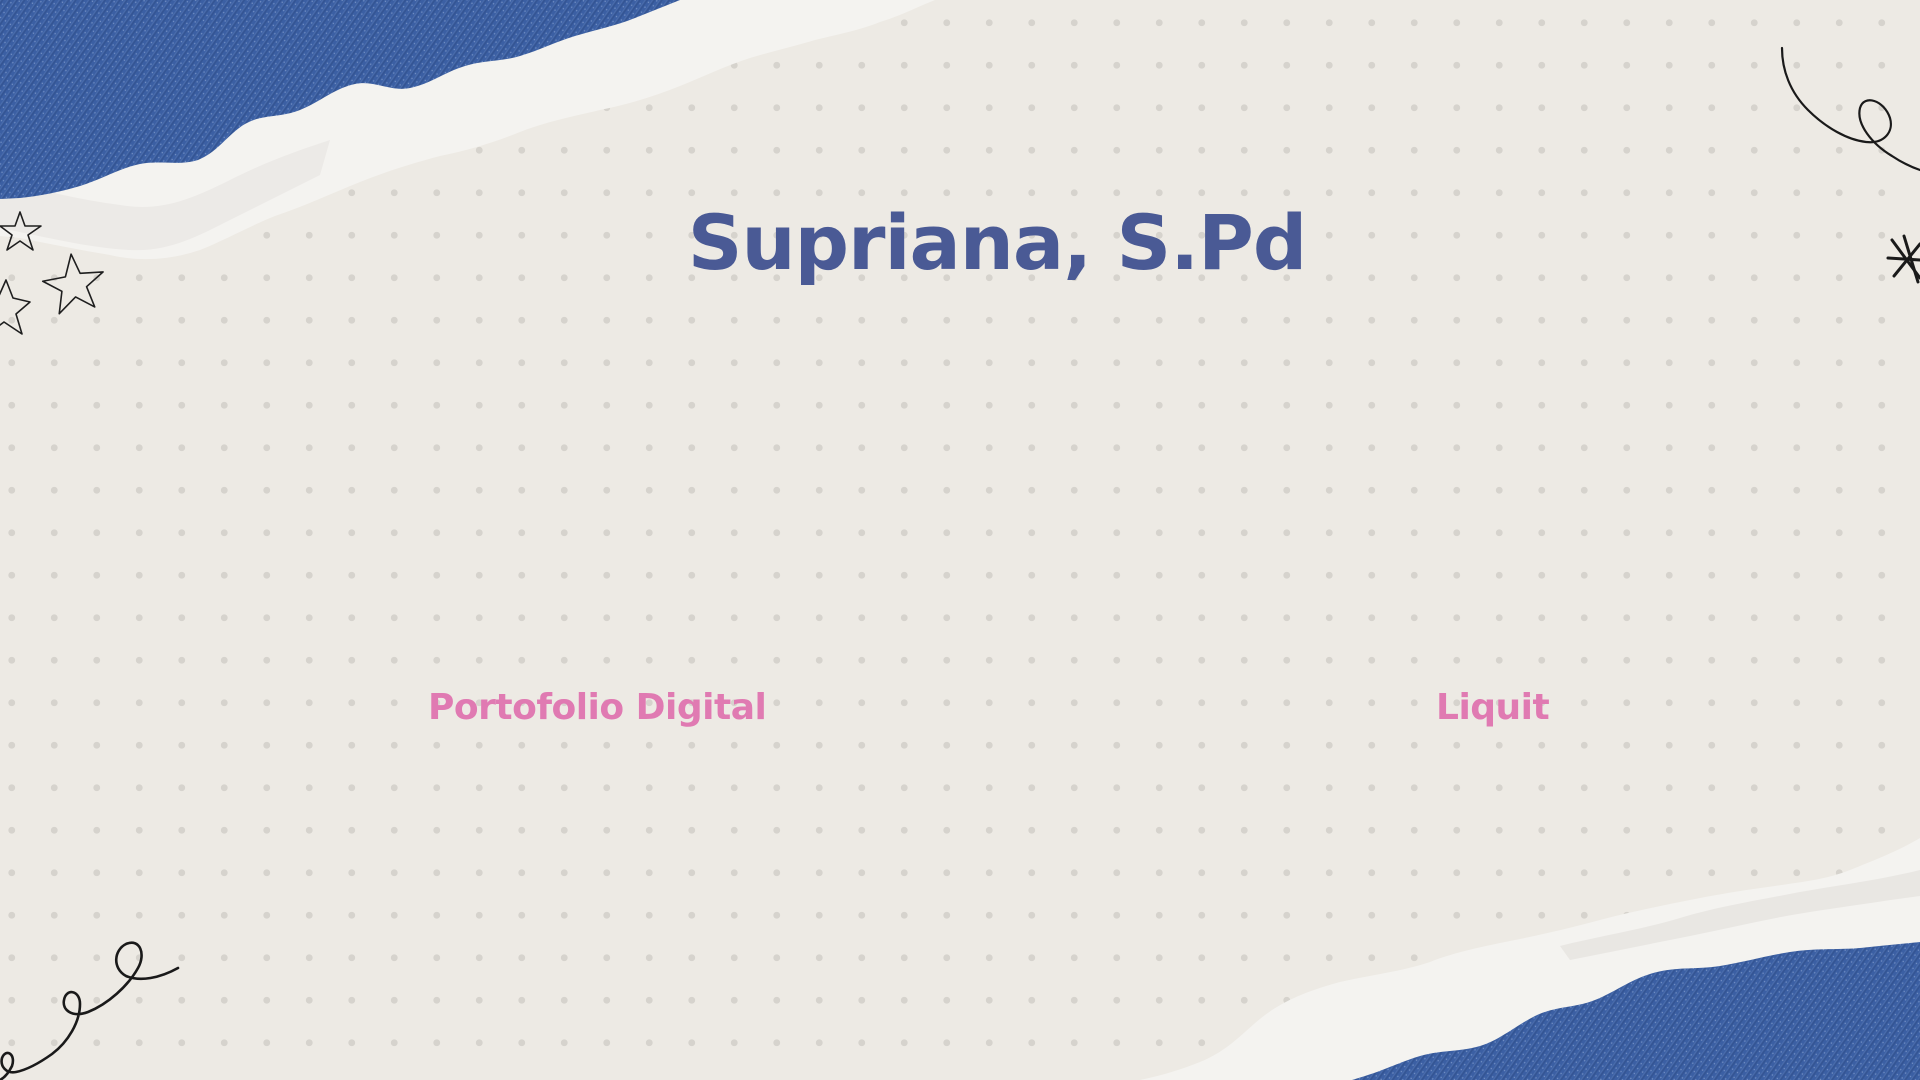  Describe the element at coordinates (1530, 959) in the screenshot. I see `denim-torn-paper-bottom-right` at that location.